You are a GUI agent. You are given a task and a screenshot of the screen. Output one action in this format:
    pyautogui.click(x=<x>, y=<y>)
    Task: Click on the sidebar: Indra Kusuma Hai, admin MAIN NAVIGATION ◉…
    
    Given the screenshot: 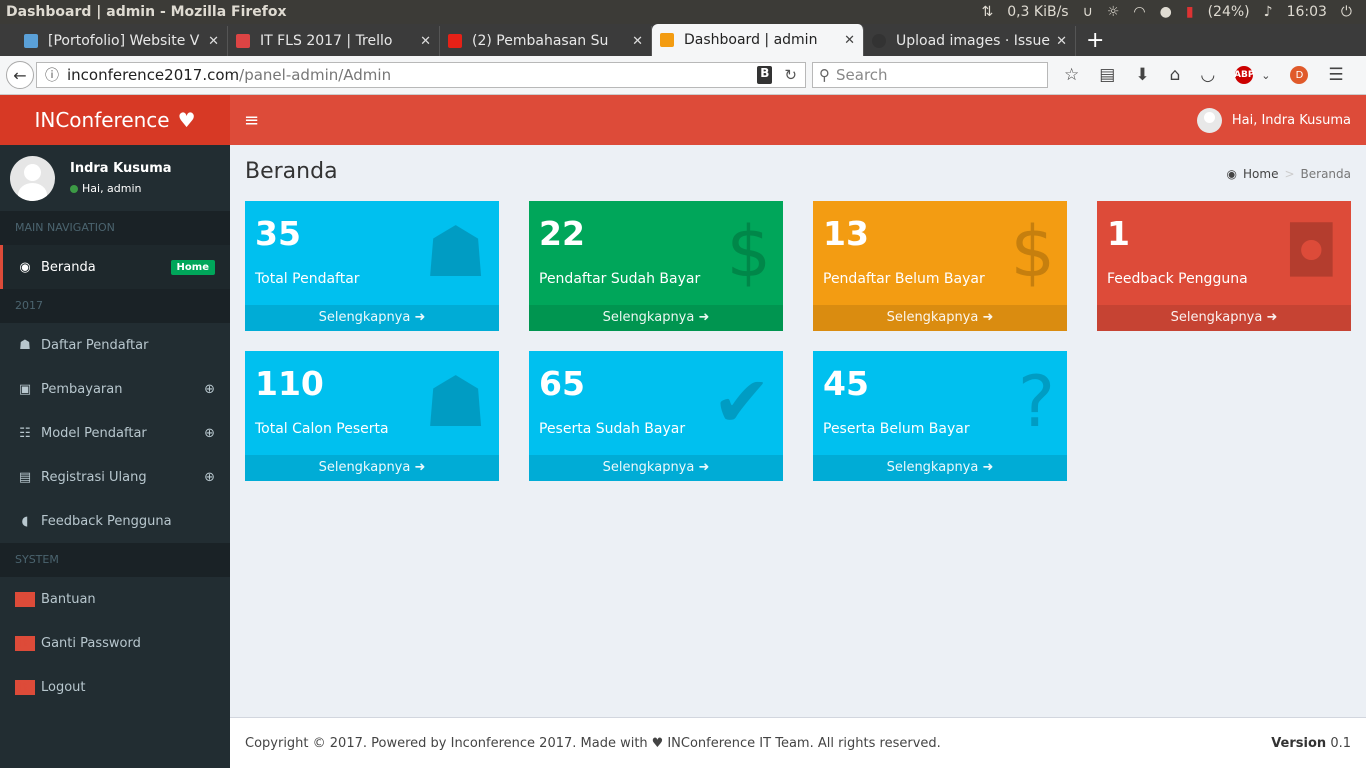 What is the action you would take?
    pyautogui.click(x=115, y=456)
    